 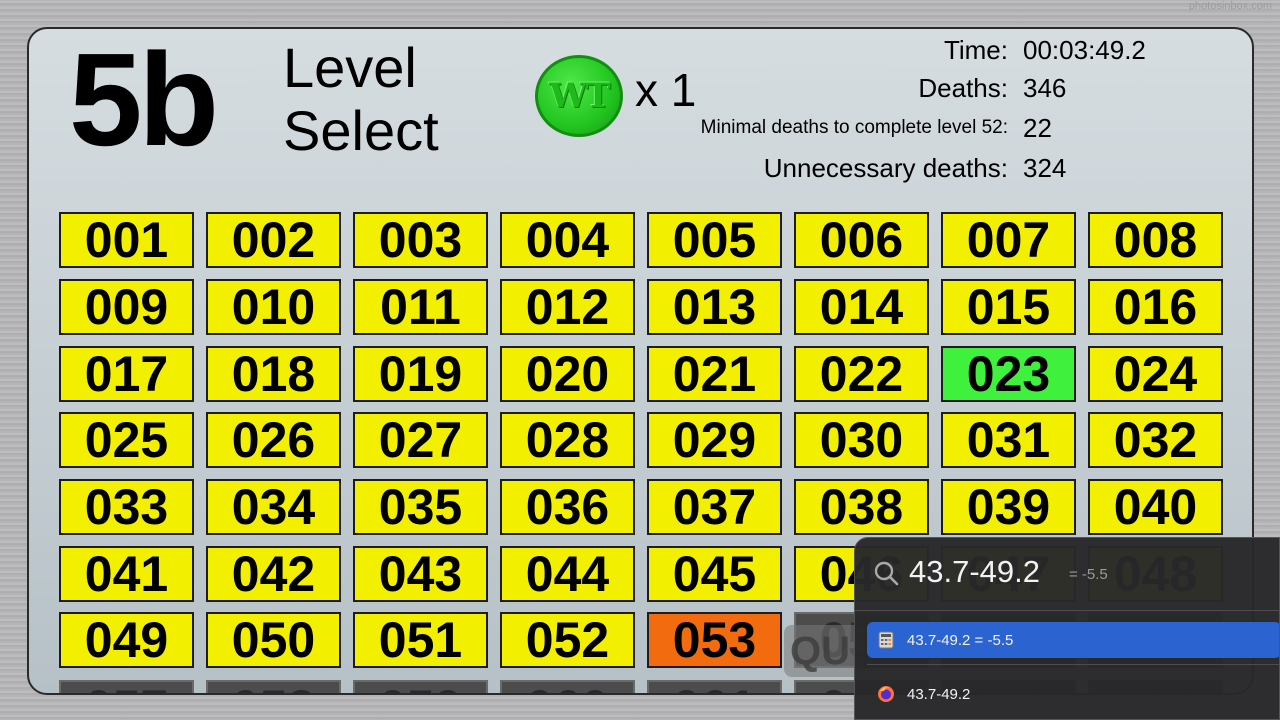 I want to click on level-button-027: 027, so click(x=420, y=440).